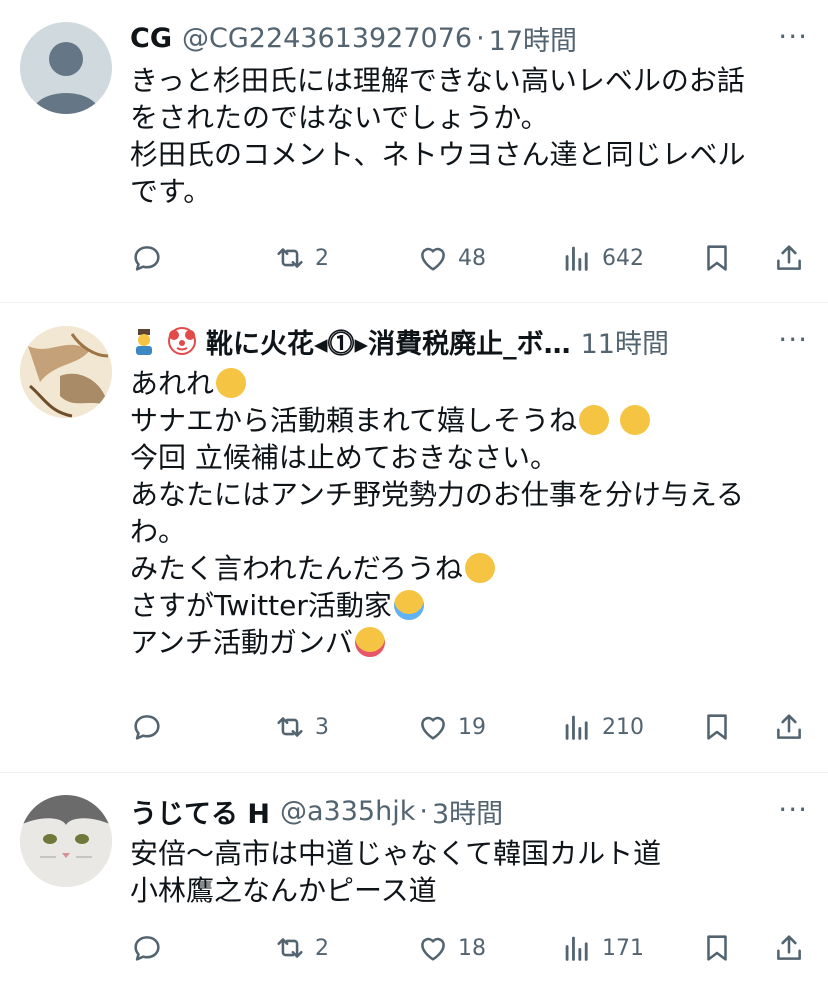 Image resolution: width=828 pixels, height=988 pixels. I want to click on avatar-default, so click(66, 68).